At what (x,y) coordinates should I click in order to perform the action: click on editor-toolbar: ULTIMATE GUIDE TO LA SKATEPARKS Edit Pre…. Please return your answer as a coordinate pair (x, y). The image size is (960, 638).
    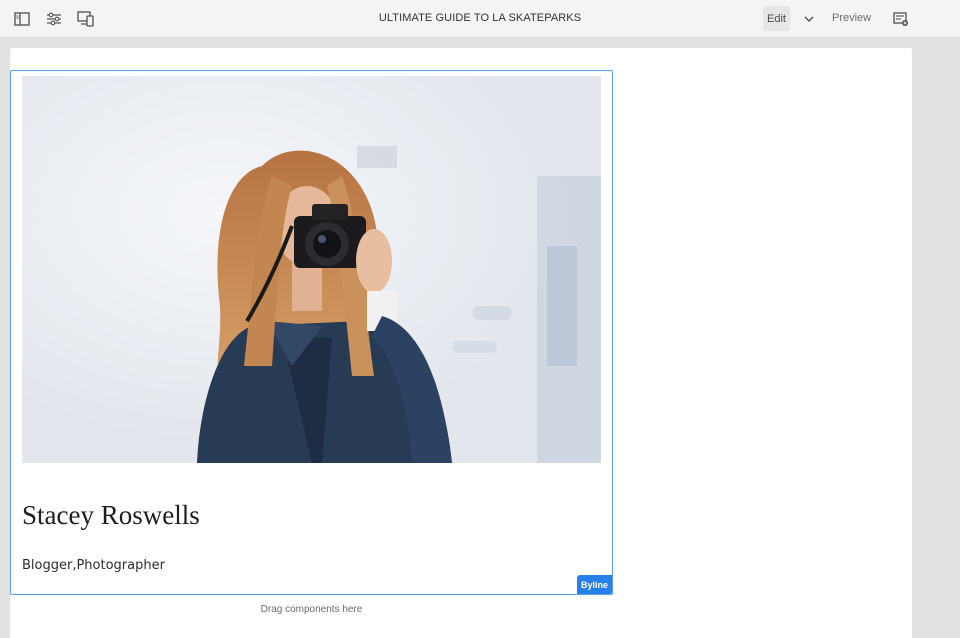
    Looking at the image, I should click on (480, 19).